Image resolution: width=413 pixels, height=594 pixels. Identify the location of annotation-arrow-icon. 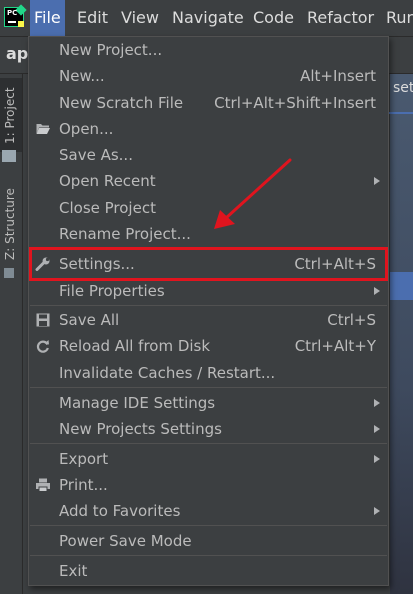
(253, 193).